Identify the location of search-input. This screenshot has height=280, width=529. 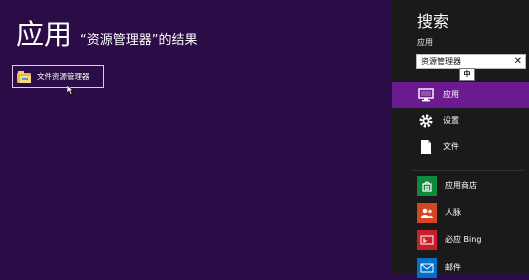
(463, 61).